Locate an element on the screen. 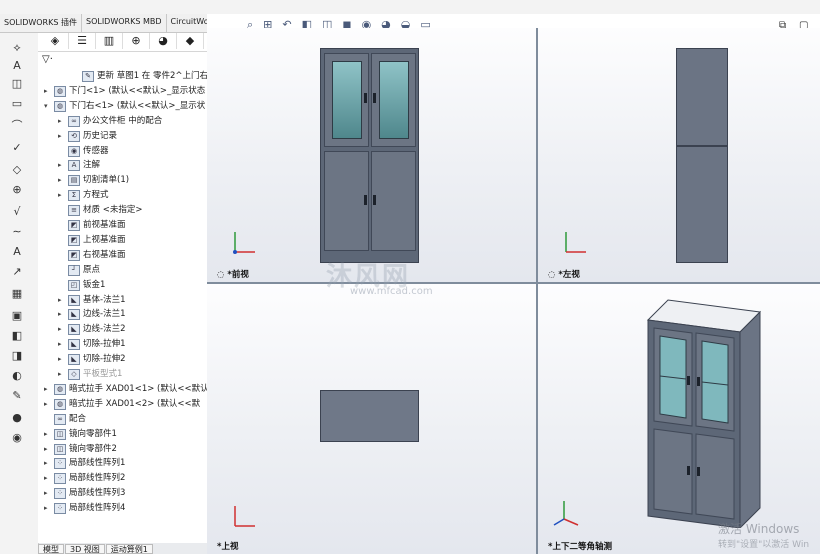 The width and height of the screenshot is (820, 554). filter-icon: ▽· is located at coordinates (122, 60).